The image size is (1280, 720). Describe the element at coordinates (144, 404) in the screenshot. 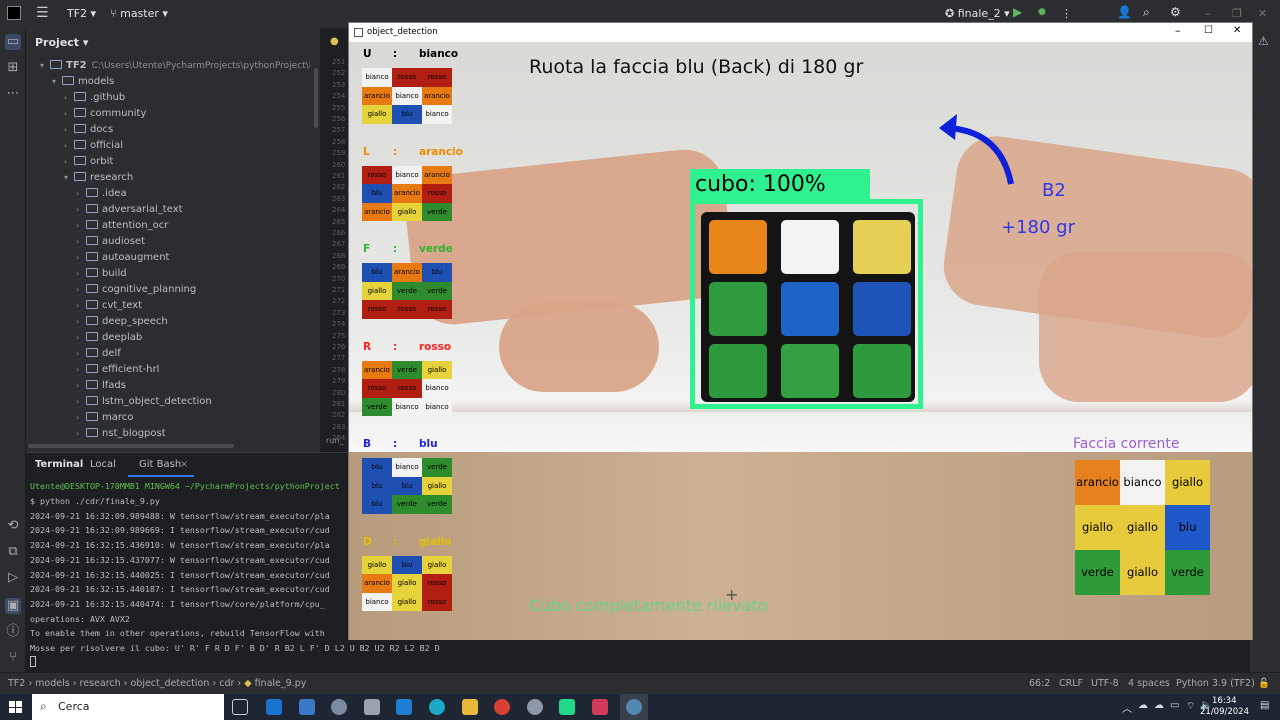

I see `tree-item: › lstm_object_detection` at that location.